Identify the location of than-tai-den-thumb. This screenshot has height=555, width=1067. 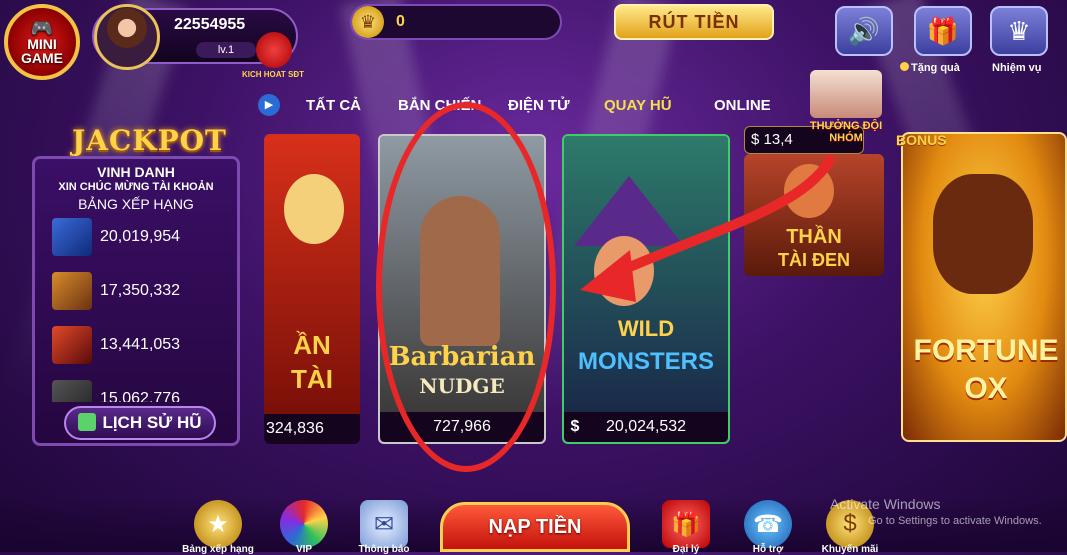
(72, 345).